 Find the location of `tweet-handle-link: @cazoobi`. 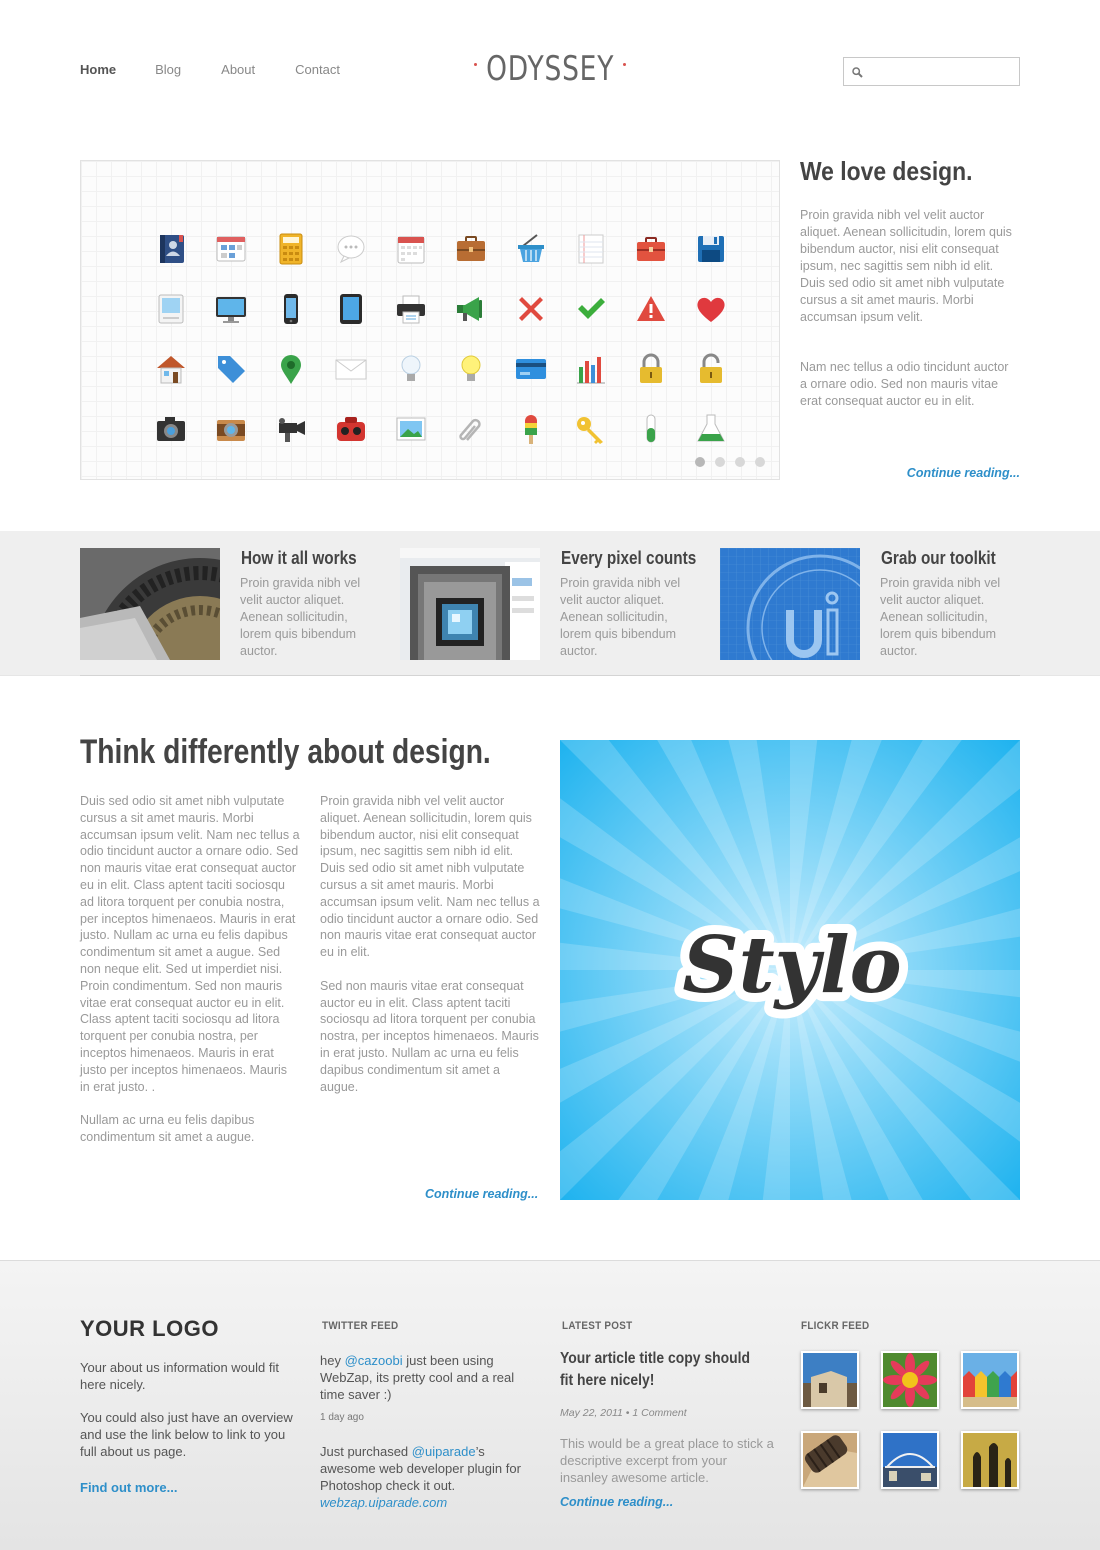

tweet-handle-link: @cazoobi is located at coordinates (374, 1360).